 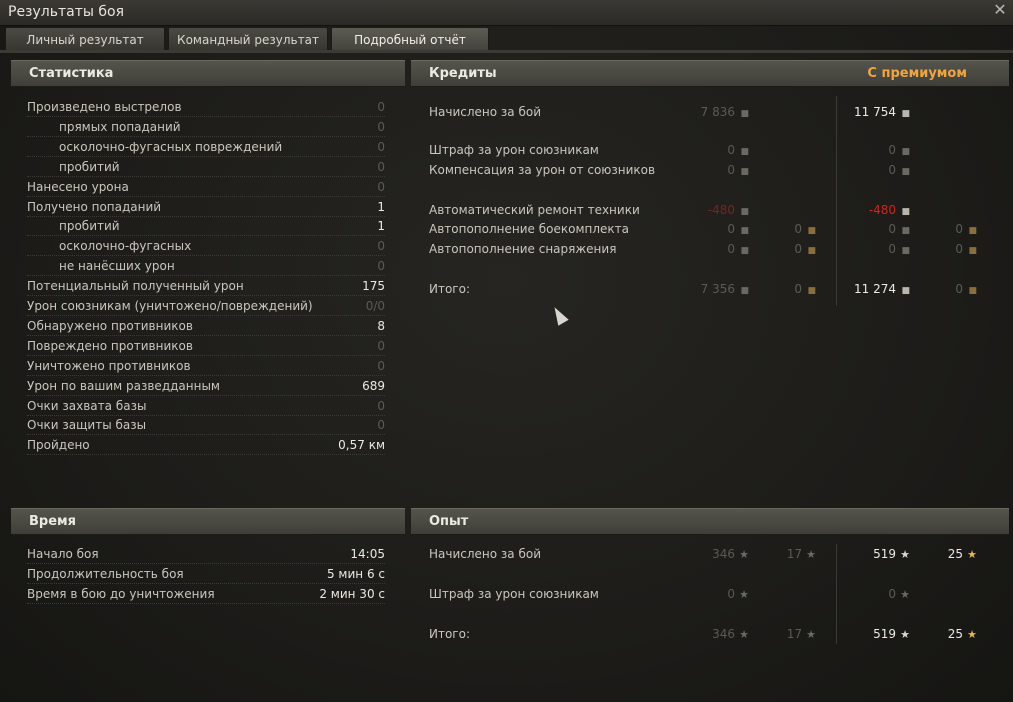 I want to click on stat-value: 8, so click(x=381, y=325).